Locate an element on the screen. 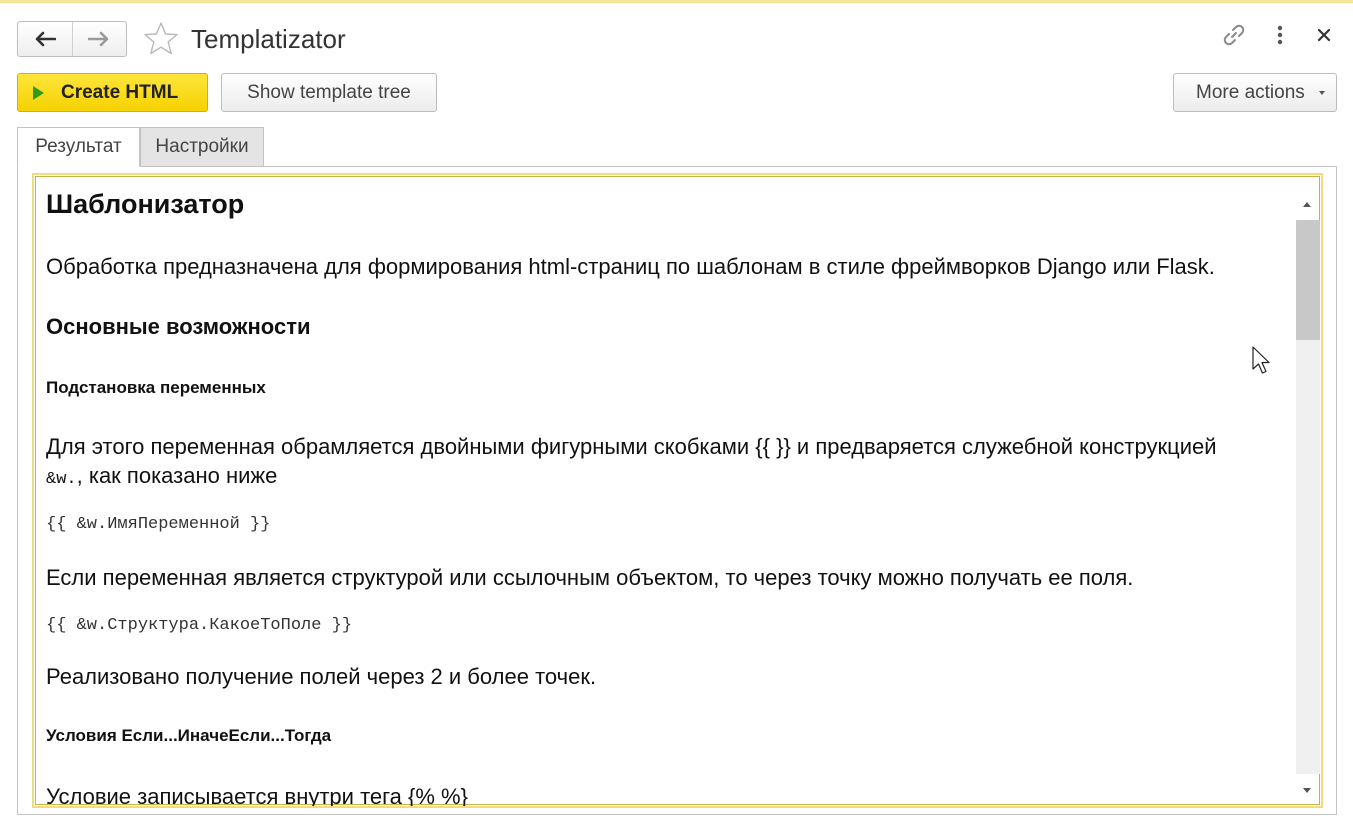  back-arrow-icon is located at coordinates (45, 39).